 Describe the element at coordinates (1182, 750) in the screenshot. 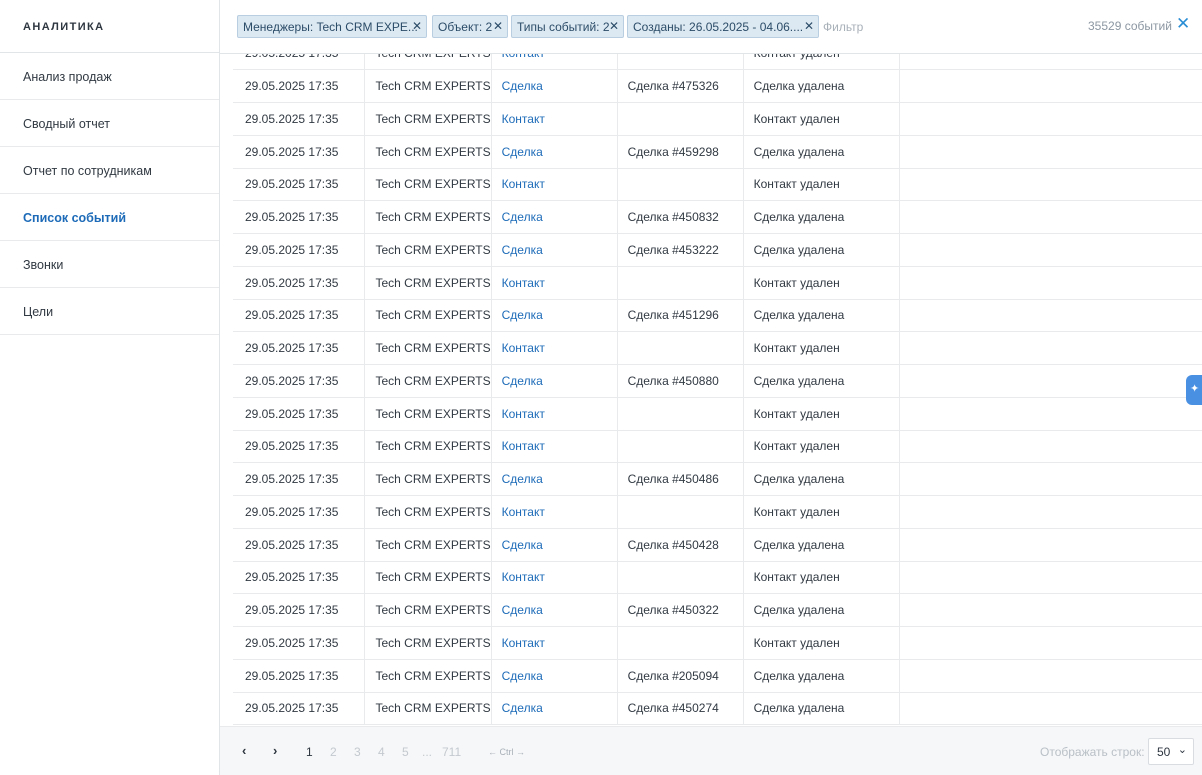

I see `chevron-down-icon: ⌄` at that location.